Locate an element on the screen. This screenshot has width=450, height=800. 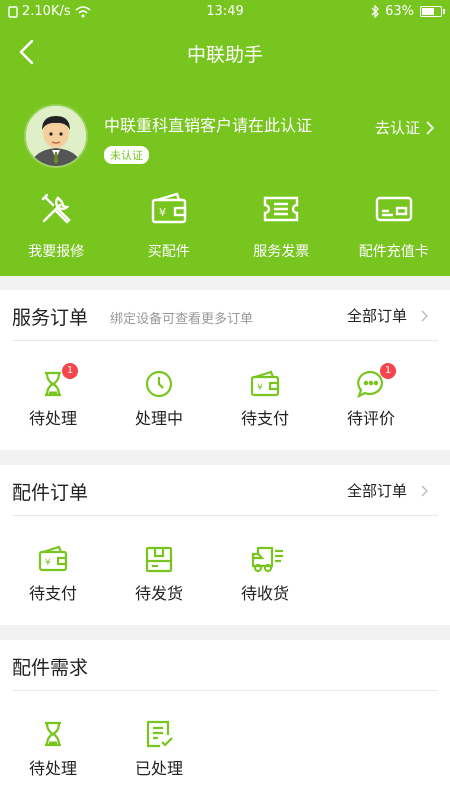
bluetooth-icon is located at coordinates (375, 11).